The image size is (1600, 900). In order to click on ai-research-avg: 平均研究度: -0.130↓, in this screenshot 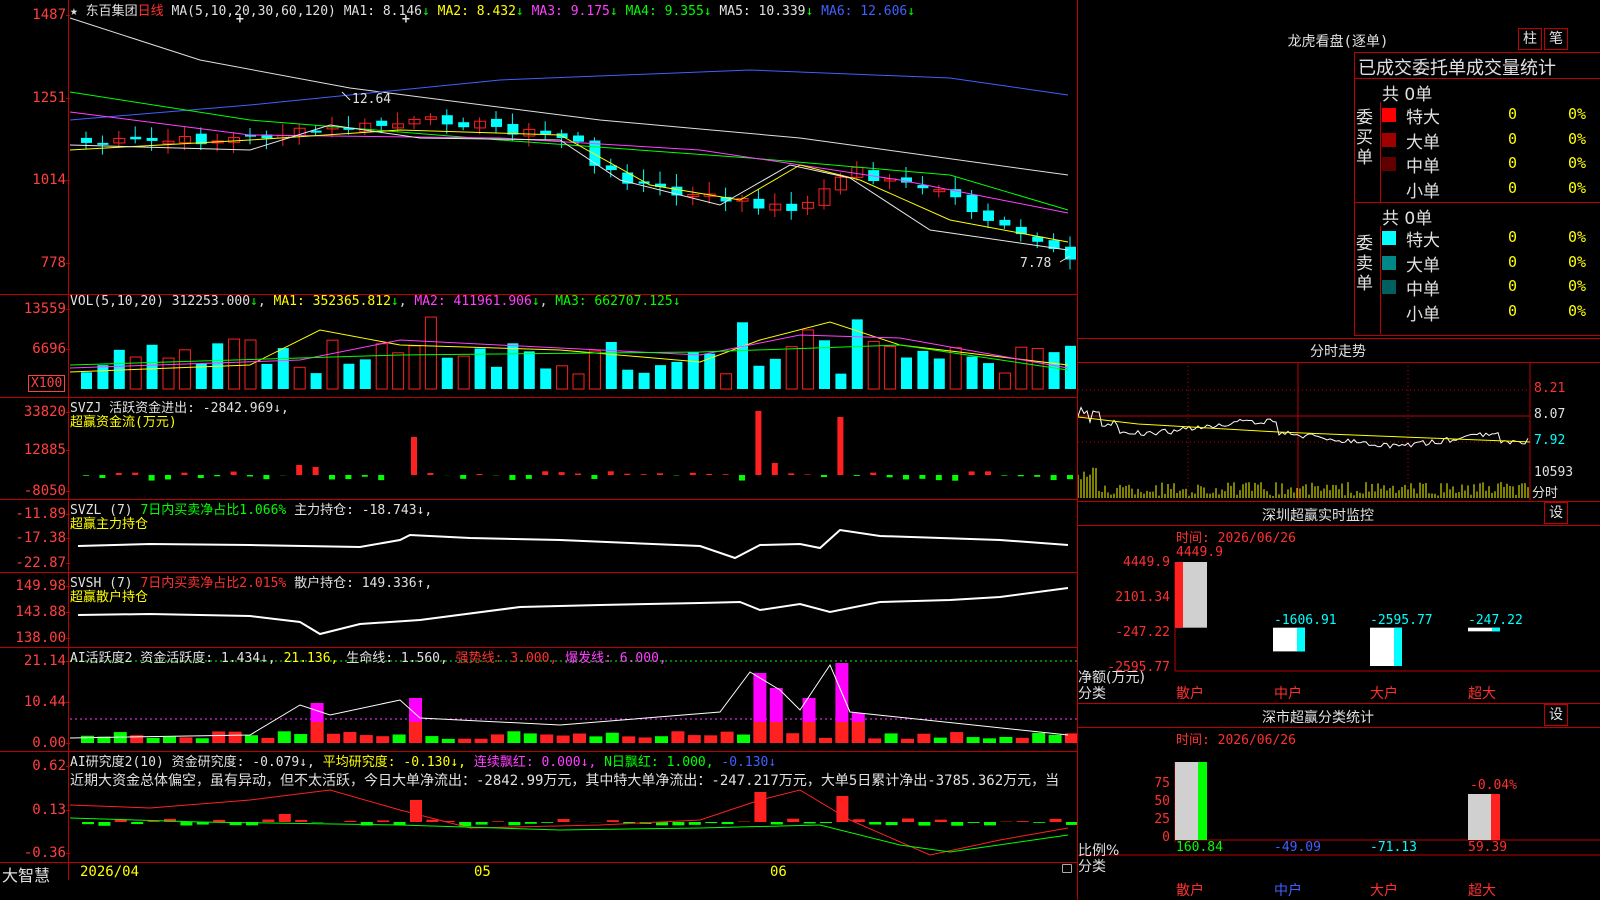, I will do `click(394, 762)`.